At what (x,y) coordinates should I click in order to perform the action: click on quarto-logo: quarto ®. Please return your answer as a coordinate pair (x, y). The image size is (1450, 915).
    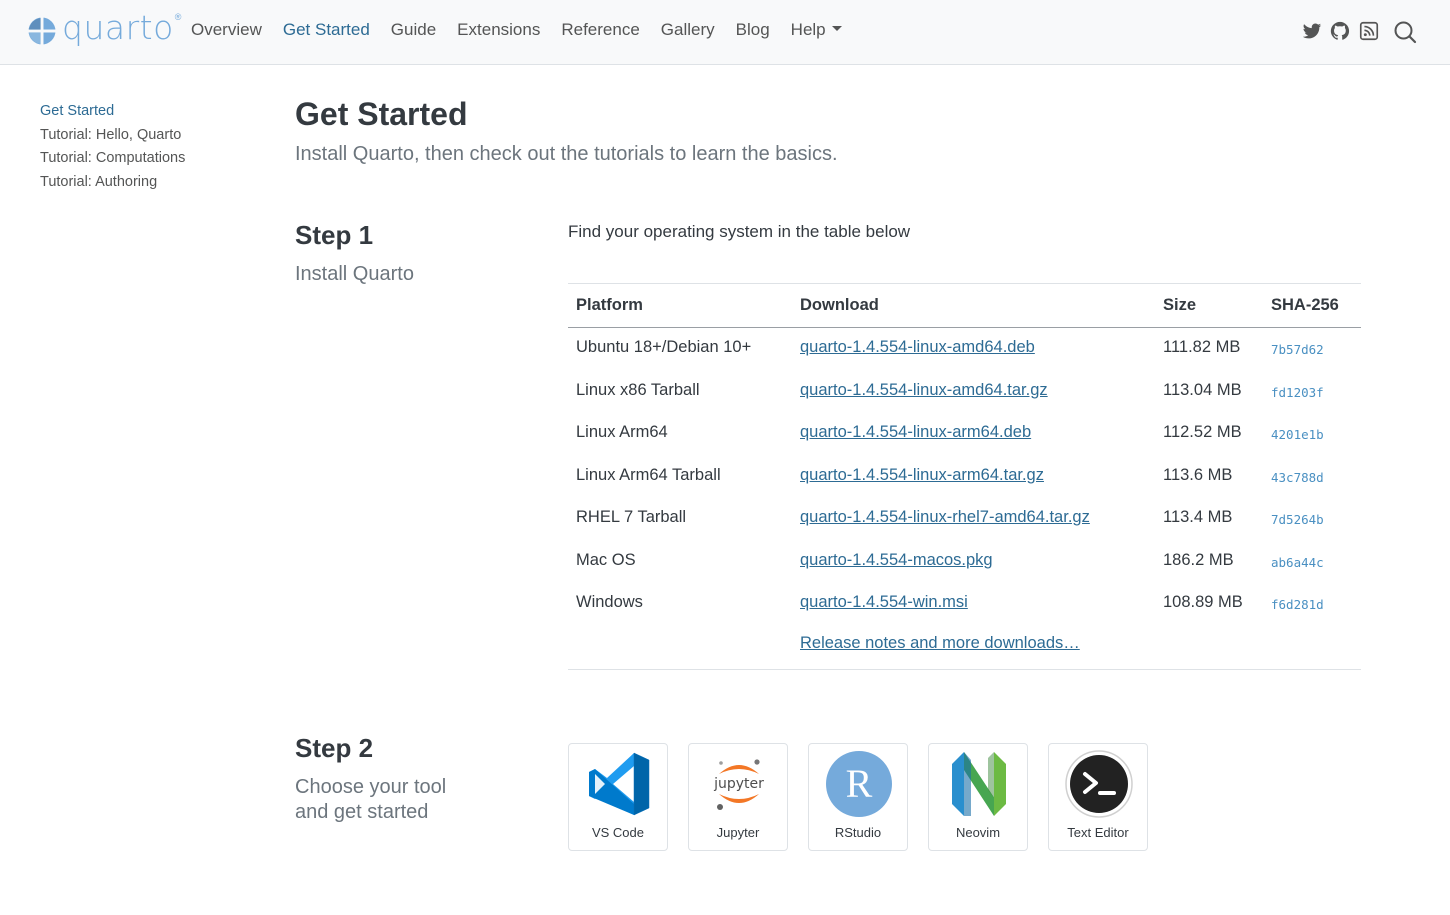
    Looking at the image, I should click on (105, 27).